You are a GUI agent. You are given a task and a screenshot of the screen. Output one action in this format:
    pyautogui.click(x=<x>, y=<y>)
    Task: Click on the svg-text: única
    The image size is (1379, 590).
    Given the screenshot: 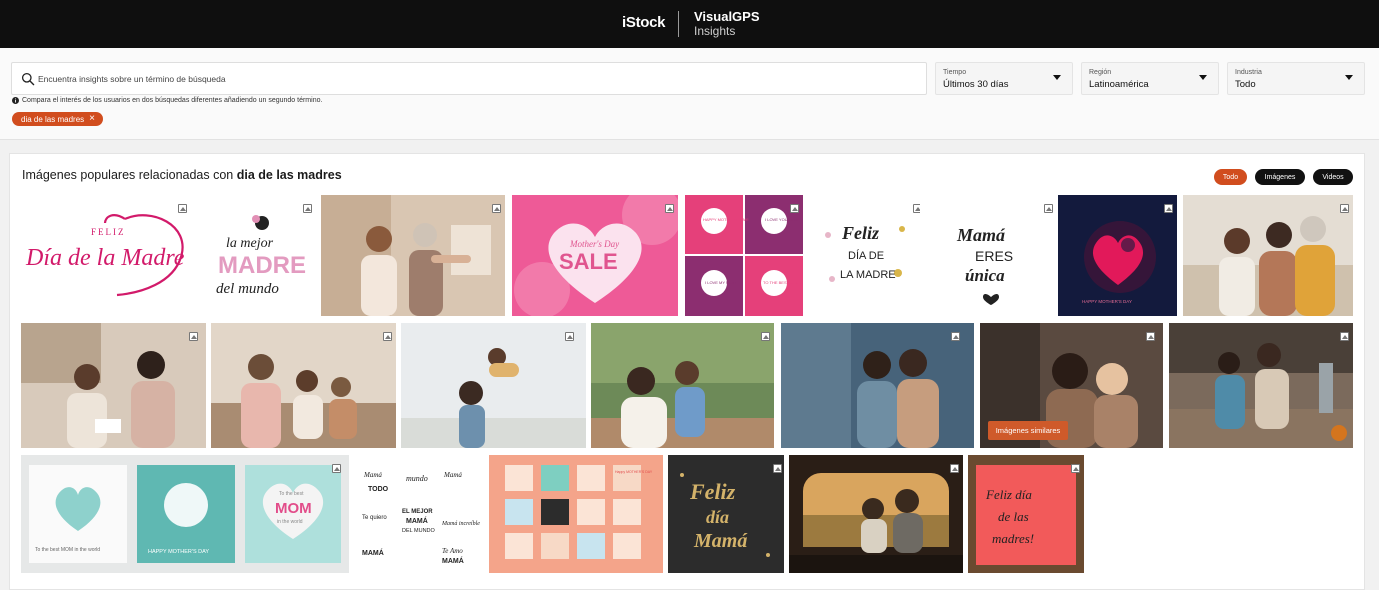 What is the action you would take?
    pyautogui.click(x=985, y=275)
    